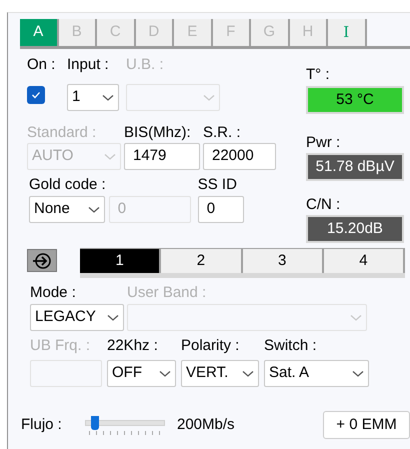 The height and width of the screenshot is (449, 410). What do you see at coordinates (355, 100) in the screenshot?
I see `readout-value: 53 °C` at bounding box center [355, 100].